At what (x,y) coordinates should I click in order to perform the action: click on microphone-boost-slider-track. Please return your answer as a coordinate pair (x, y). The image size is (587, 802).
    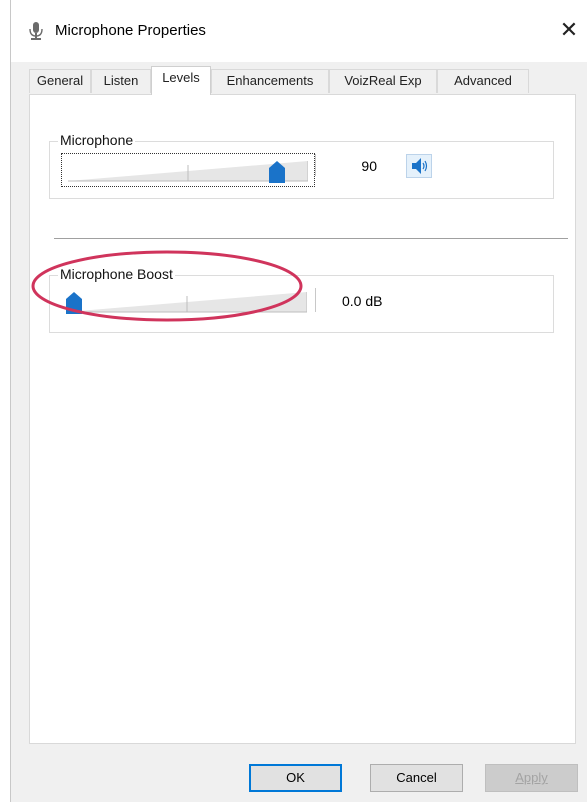
    Looking at the image, I should click on (187, 302).